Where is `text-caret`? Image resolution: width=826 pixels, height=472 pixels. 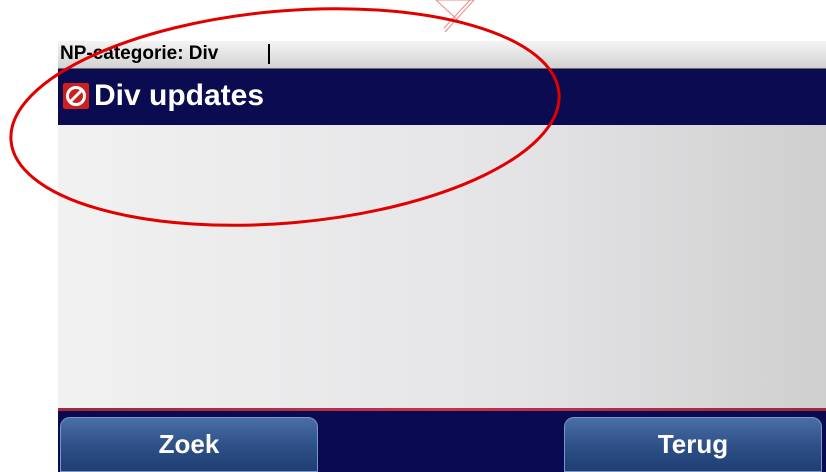 text-caret is located at coordinates (269, 54).